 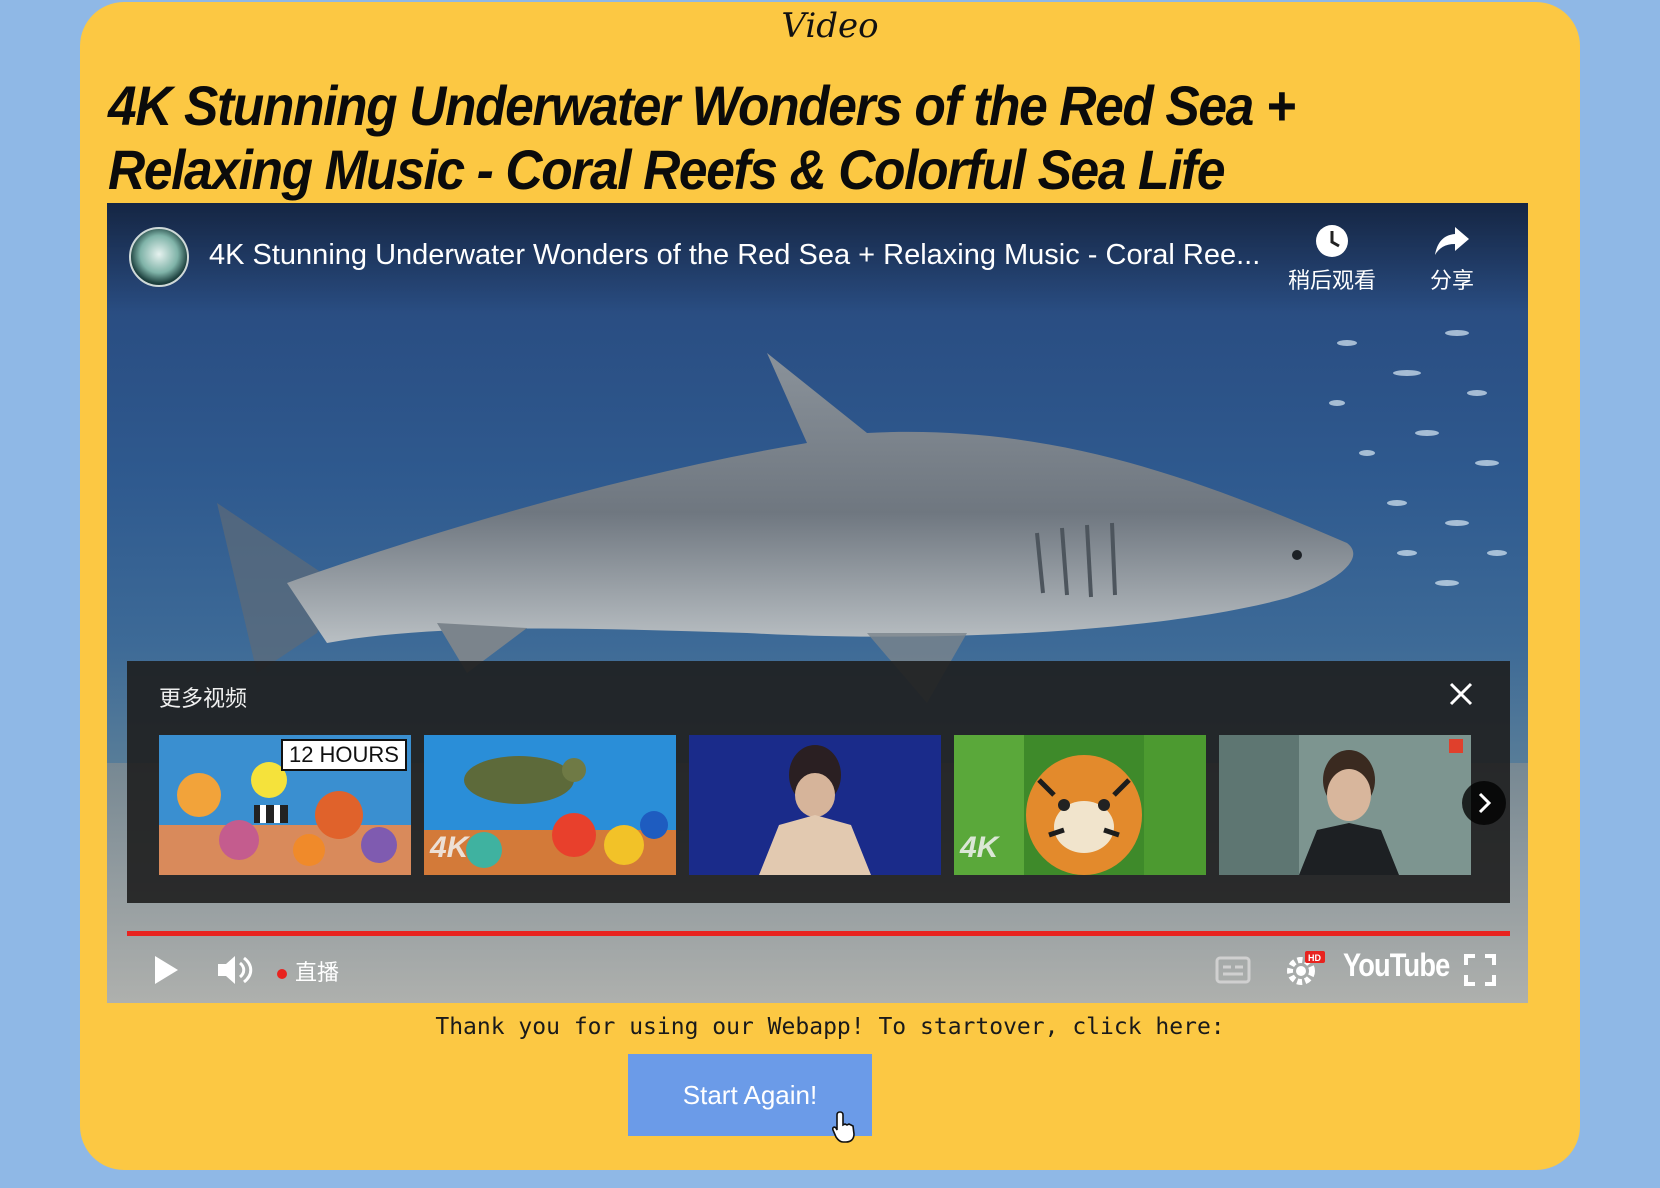 I want to click on more-videos-label: 更多视频, so click(x=203, y=699).